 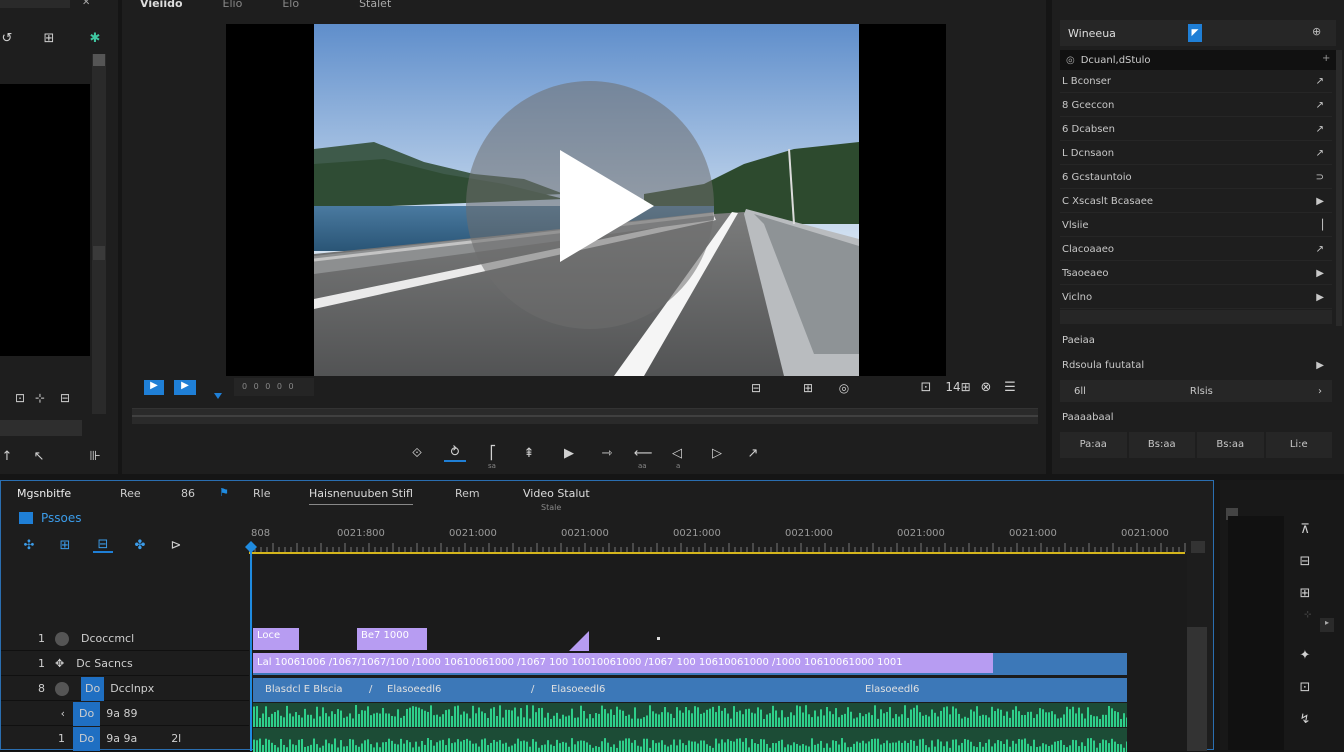 What do you see at coordinates (455, 453) in the screenshot?
I see `go-to-in-icon: ⥁` at bounding box center [455, 453].